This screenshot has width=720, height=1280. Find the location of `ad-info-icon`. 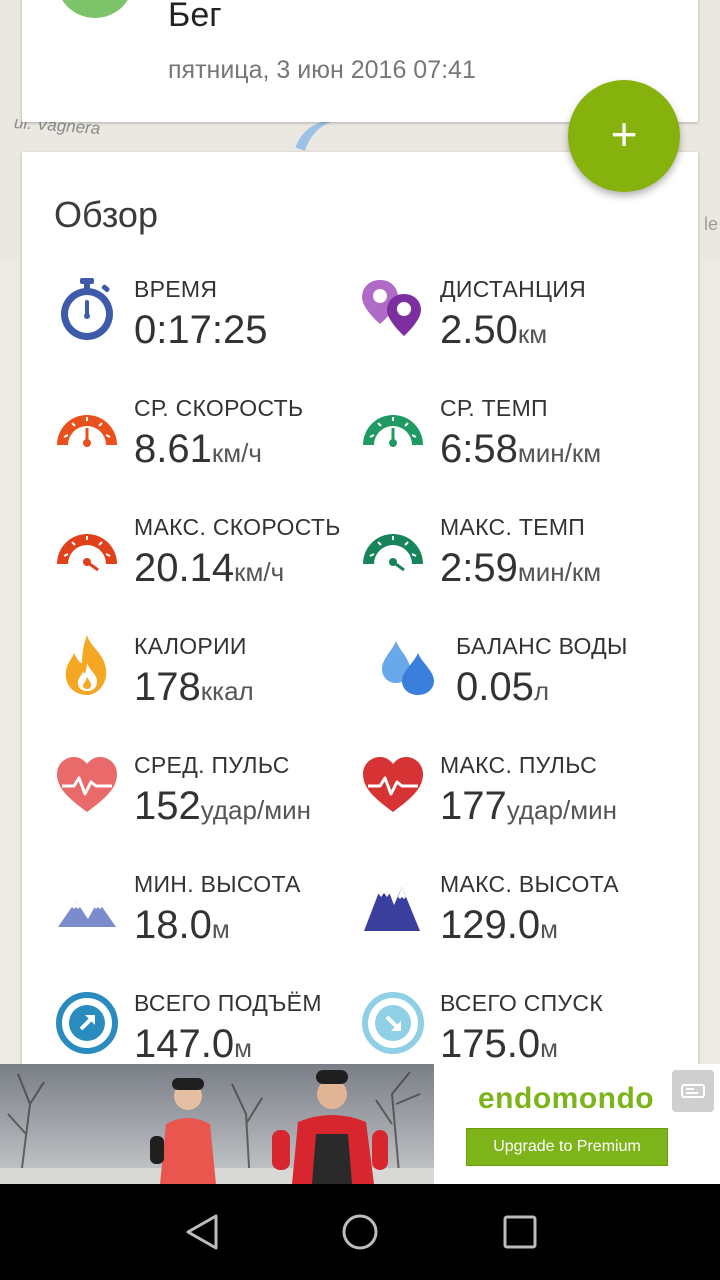

ad-info-icon is located at coordinates (693, 1091).